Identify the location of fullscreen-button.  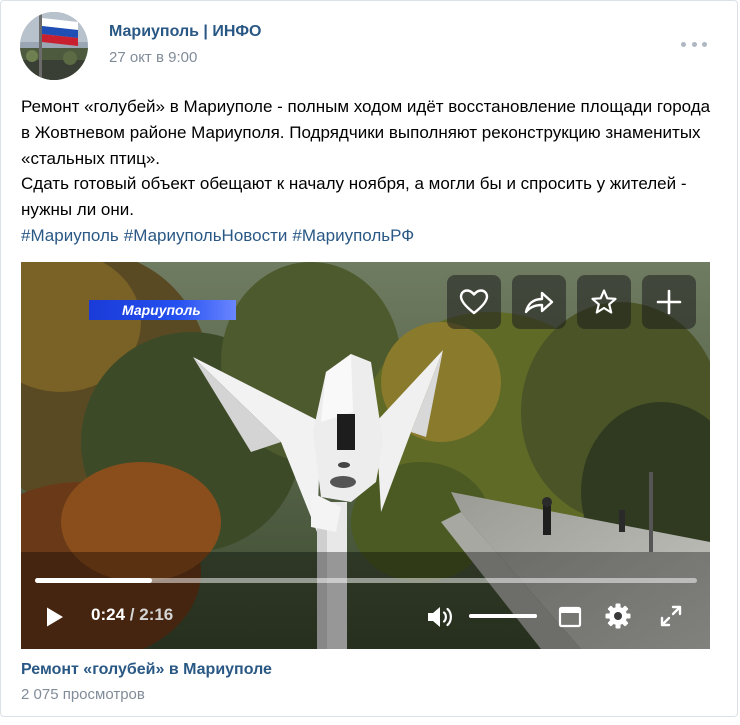
(671, 616).